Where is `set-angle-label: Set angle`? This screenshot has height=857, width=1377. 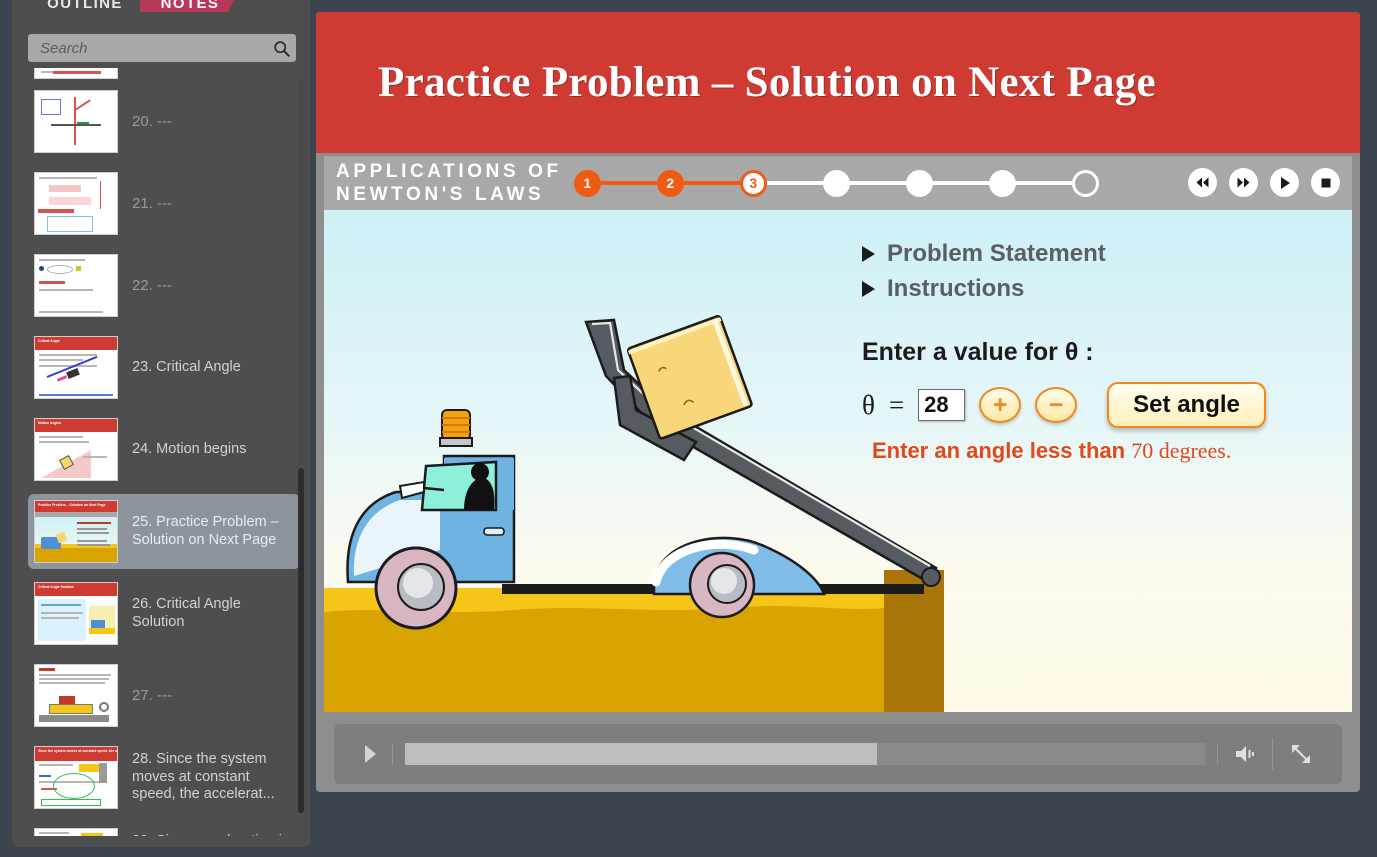 set-angle-label: Set angle is located at coordinates (1186, 404).